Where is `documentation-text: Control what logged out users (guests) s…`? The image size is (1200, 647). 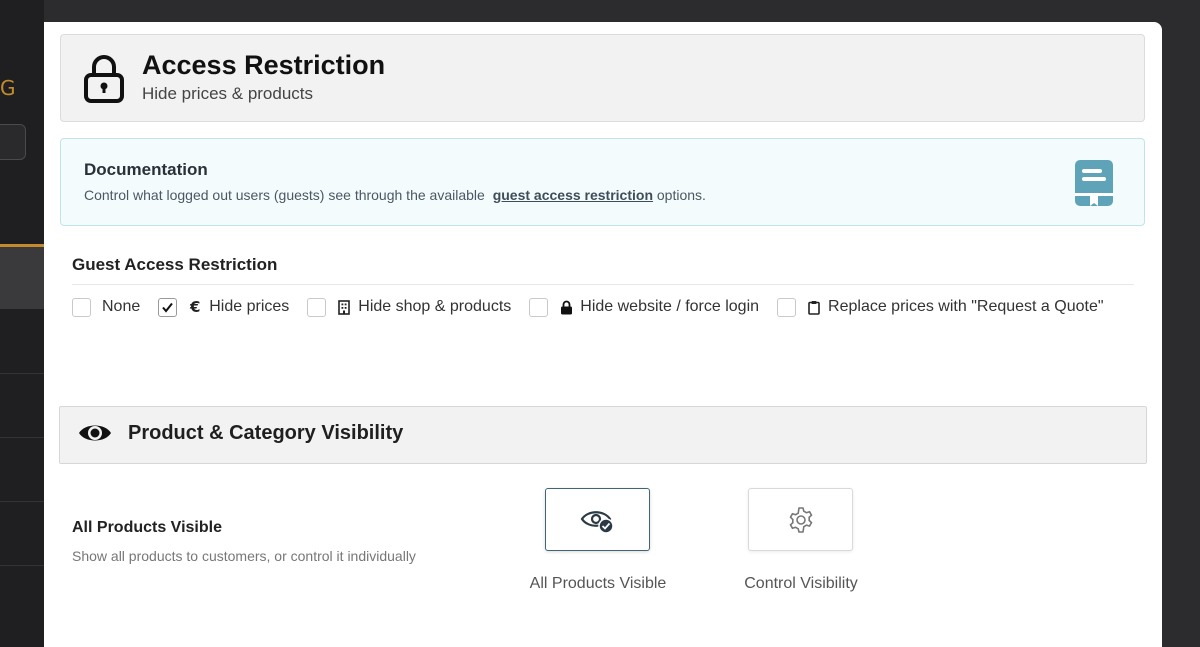 documentation-text: Control what logged out users (guests) s… is located at coordinates (395, 195).